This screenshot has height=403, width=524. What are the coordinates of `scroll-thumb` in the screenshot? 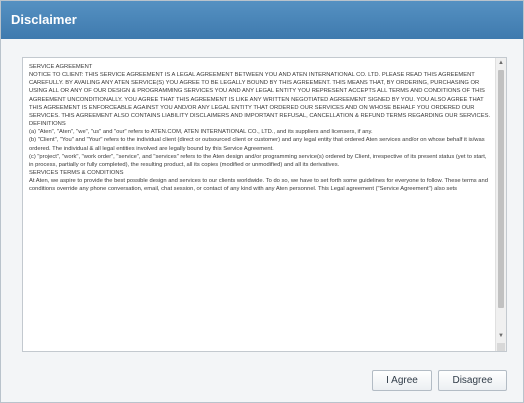 It's located at (501, 189).